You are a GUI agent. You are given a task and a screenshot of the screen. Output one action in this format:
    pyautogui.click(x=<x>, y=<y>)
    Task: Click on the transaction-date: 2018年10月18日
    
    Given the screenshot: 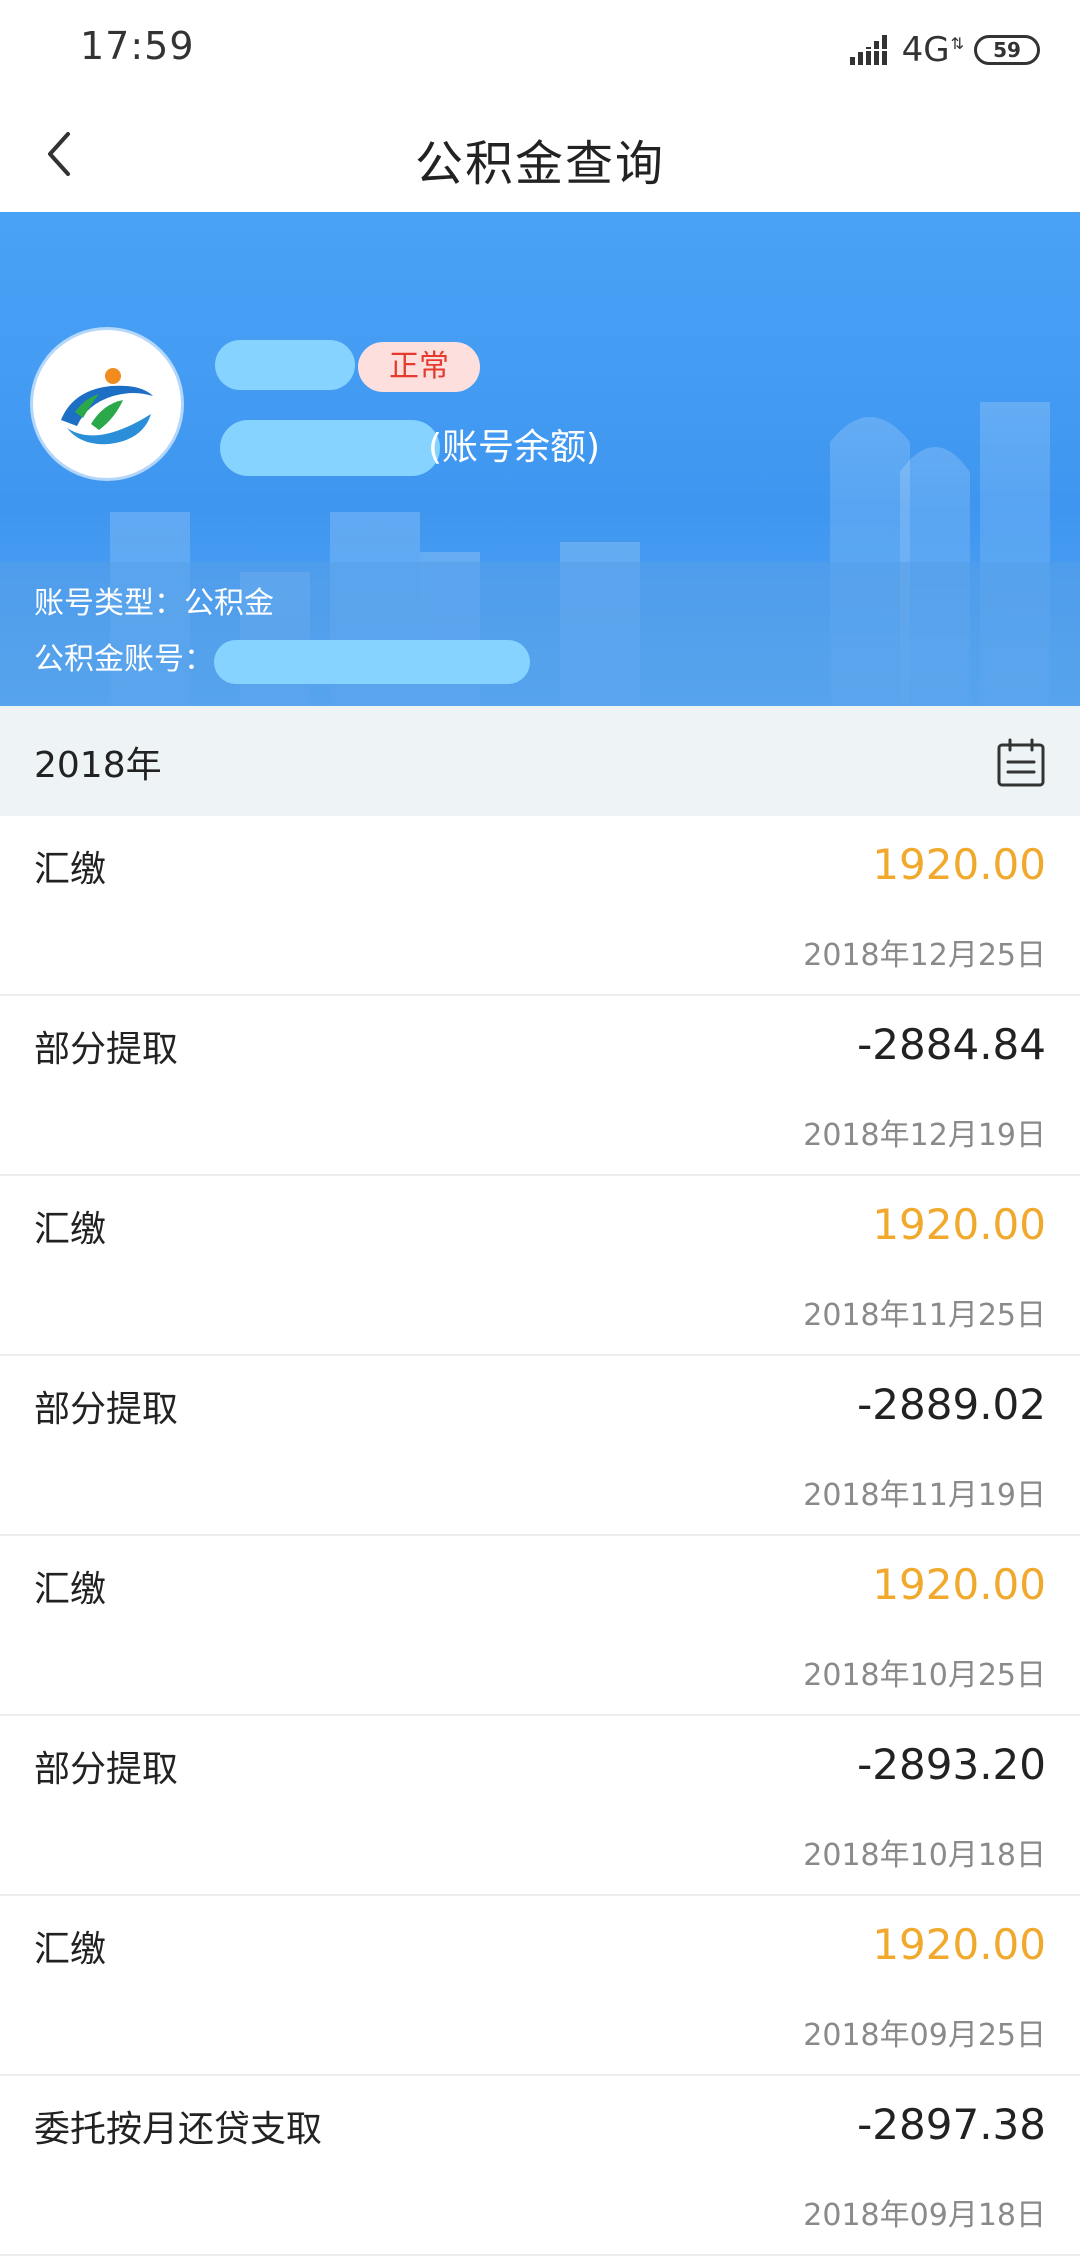 What is the action you would take?
    pyautogui.click(x=924, y=1855)
    